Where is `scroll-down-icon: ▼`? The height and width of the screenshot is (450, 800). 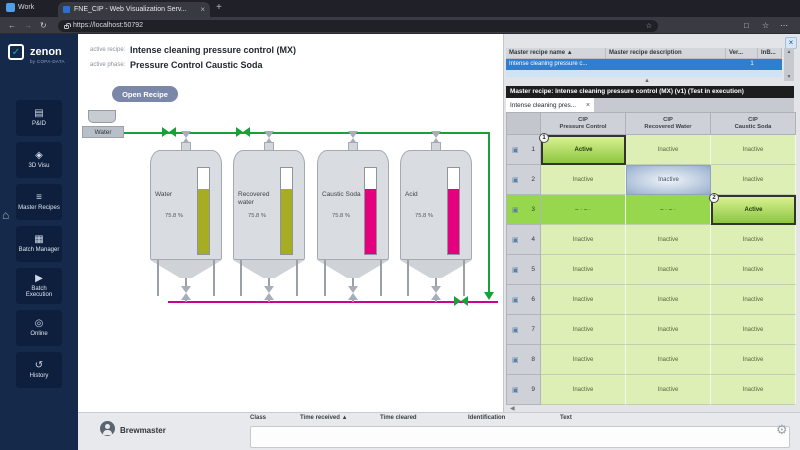
scroll-down-icon: ▼ is located at coordinates (789, 77).